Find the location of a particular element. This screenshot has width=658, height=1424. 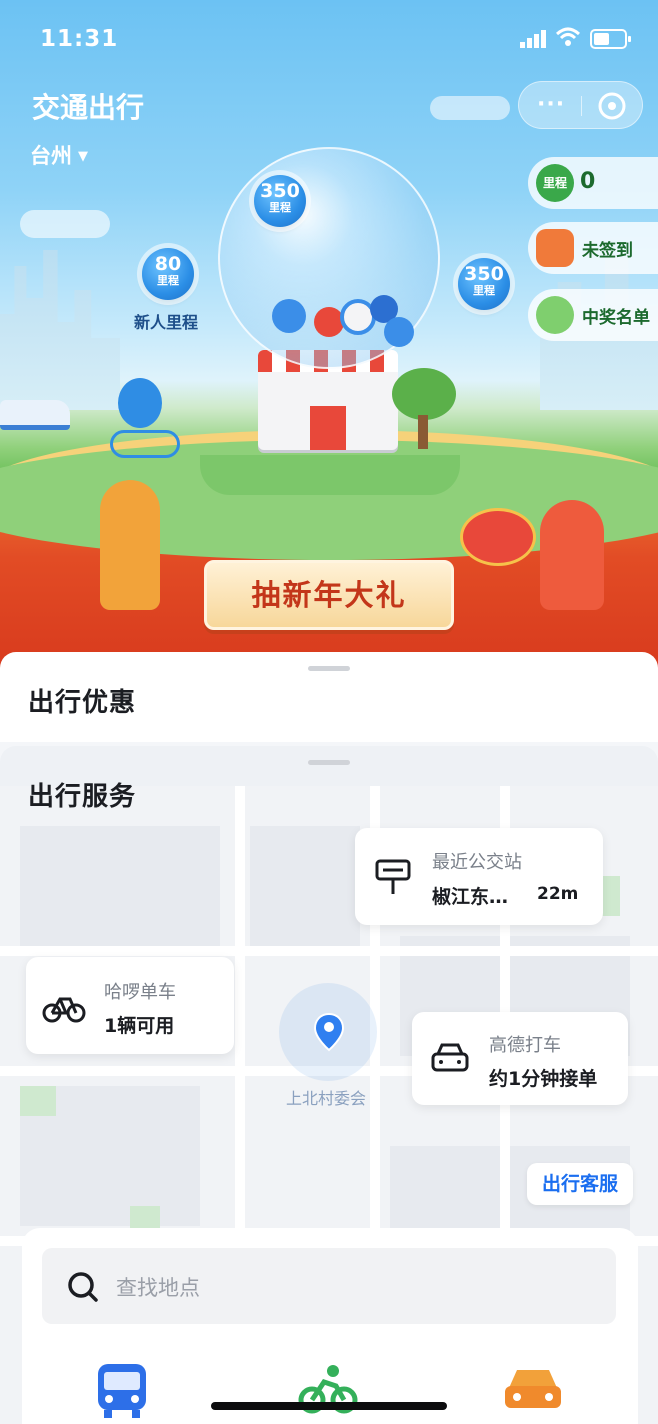

bus-stop-title: 最近公交站 is located at coordinates (477, 862).